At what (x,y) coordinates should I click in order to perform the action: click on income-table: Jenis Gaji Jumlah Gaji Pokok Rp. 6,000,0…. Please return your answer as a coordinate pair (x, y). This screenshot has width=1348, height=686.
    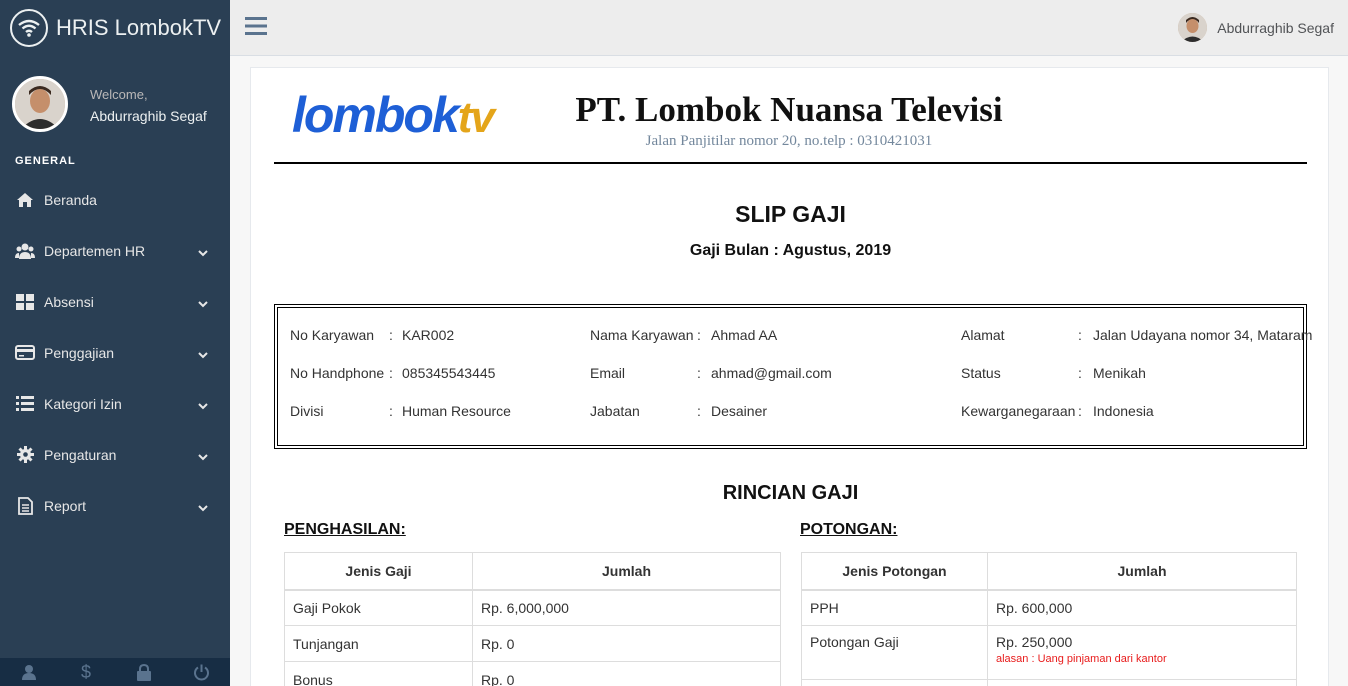
    Looking at the image, I should click on (532, 619).